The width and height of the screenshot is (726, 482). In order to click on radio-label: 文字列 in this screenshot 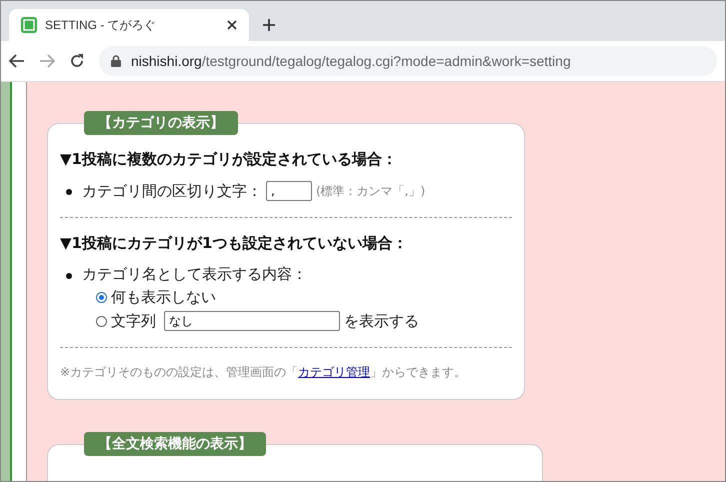, I will do `click(133, 321)`.